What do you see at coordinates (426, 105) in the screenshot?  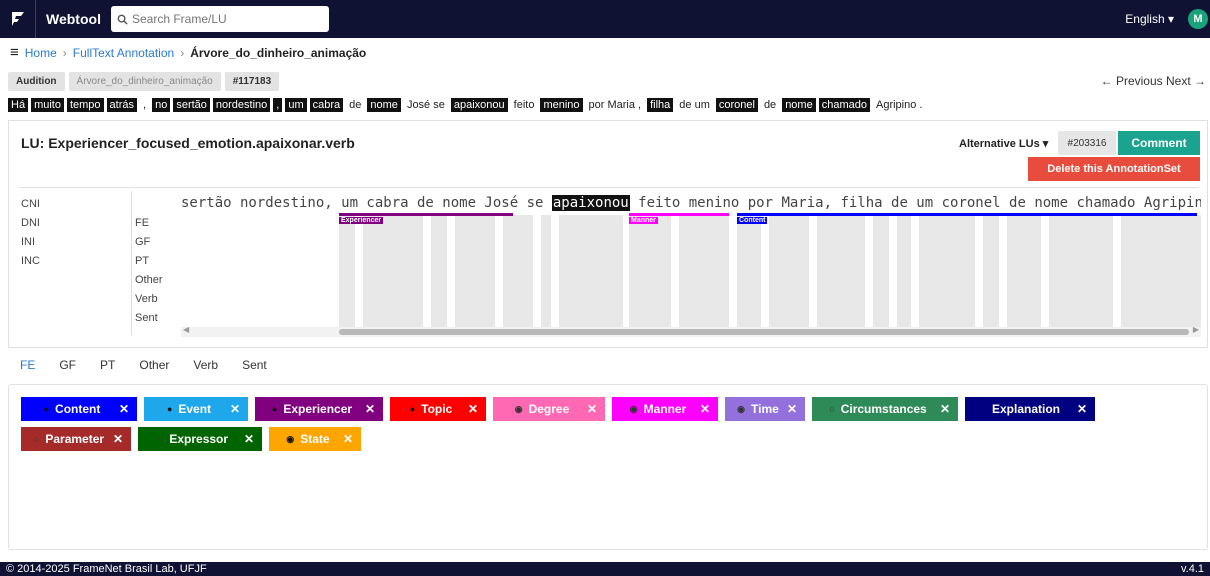 I see `sentence-token: José se` at bounding box center [426, 105].